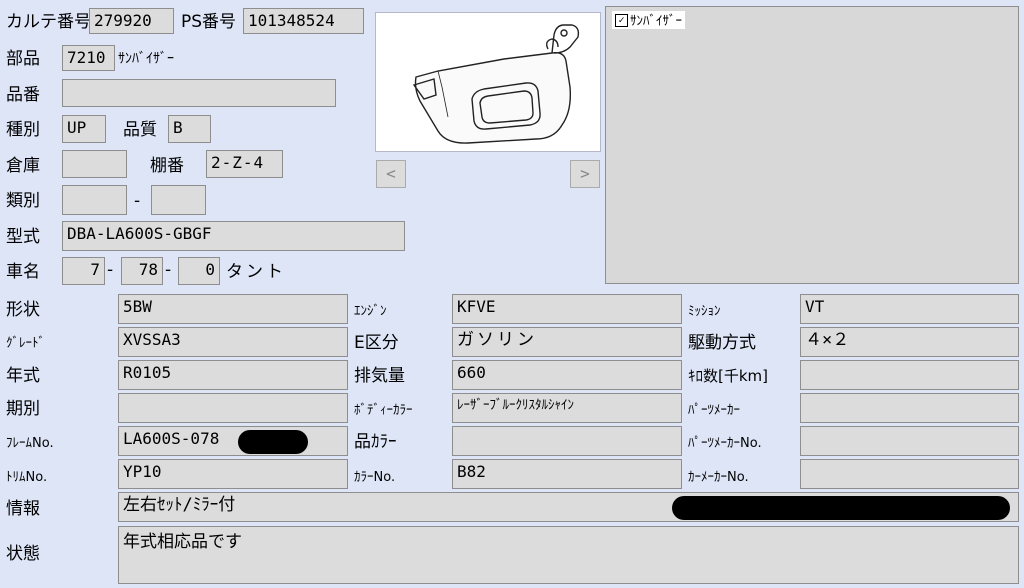 The height and width of the screenshot is (588, 1024). Describe the element at coordinates (244, 164) in the screenshot. I see `tanaban-field: 2-Z-4` at that location.